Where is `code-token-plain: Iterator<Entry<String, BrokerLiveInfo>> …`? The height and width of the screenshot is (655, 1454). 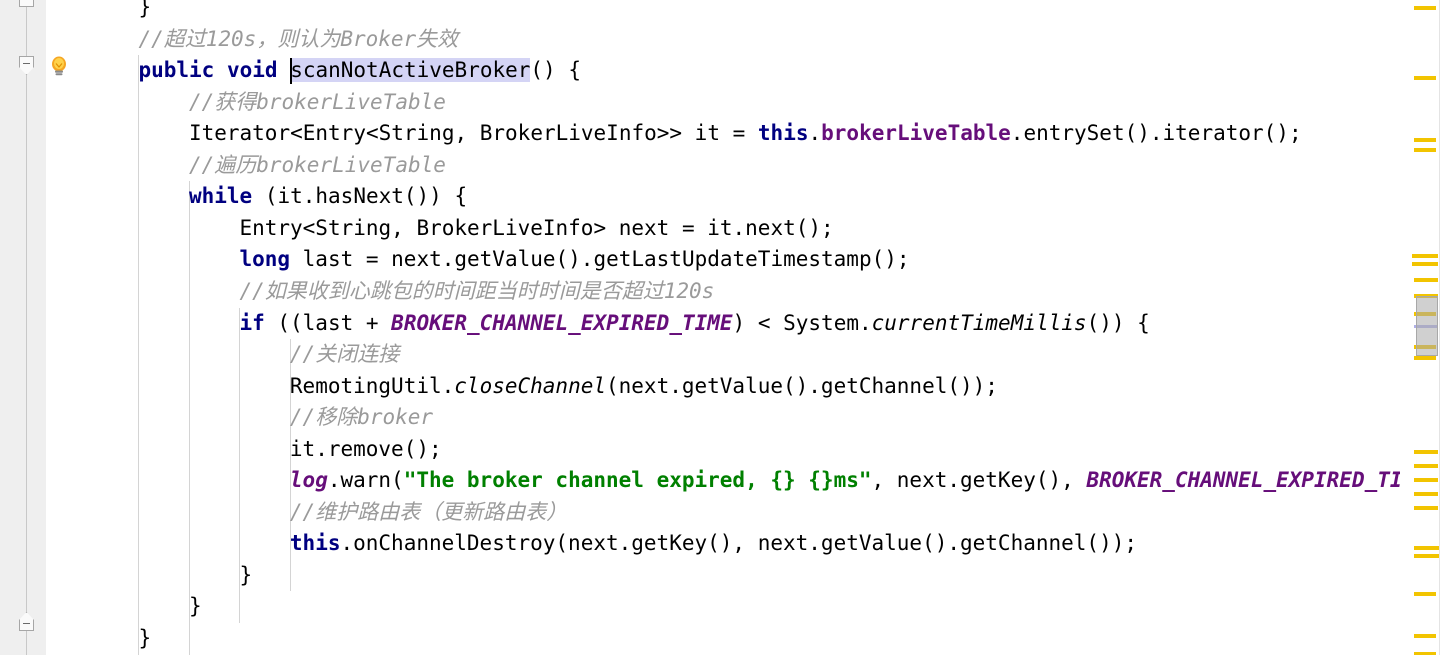
code-token-plain: Iterator<Entry<String, BrokerLiveInfo>> … is located at coordinates (473, 133).